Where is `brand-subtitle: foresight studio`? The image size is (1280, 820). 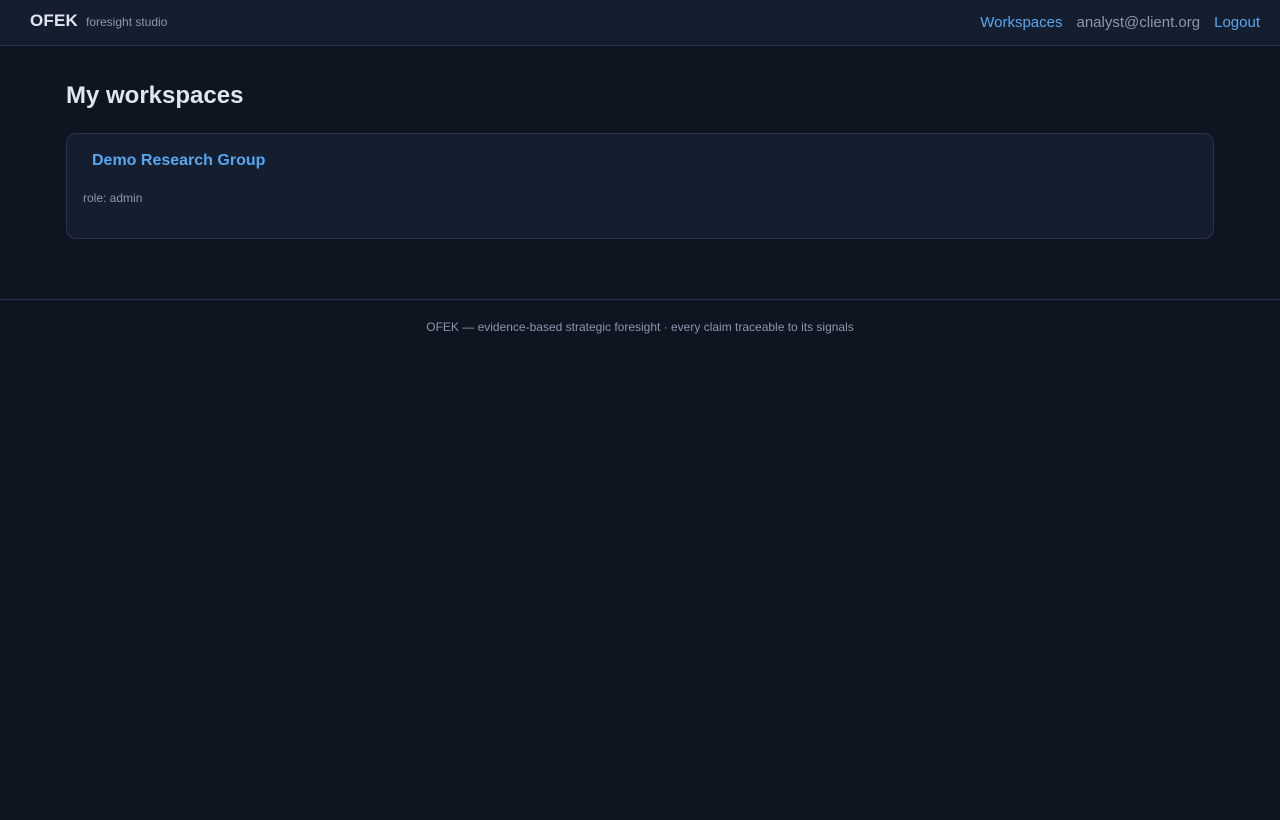
brand-subtitle: foresight studio is located at coordinates (127, 22).